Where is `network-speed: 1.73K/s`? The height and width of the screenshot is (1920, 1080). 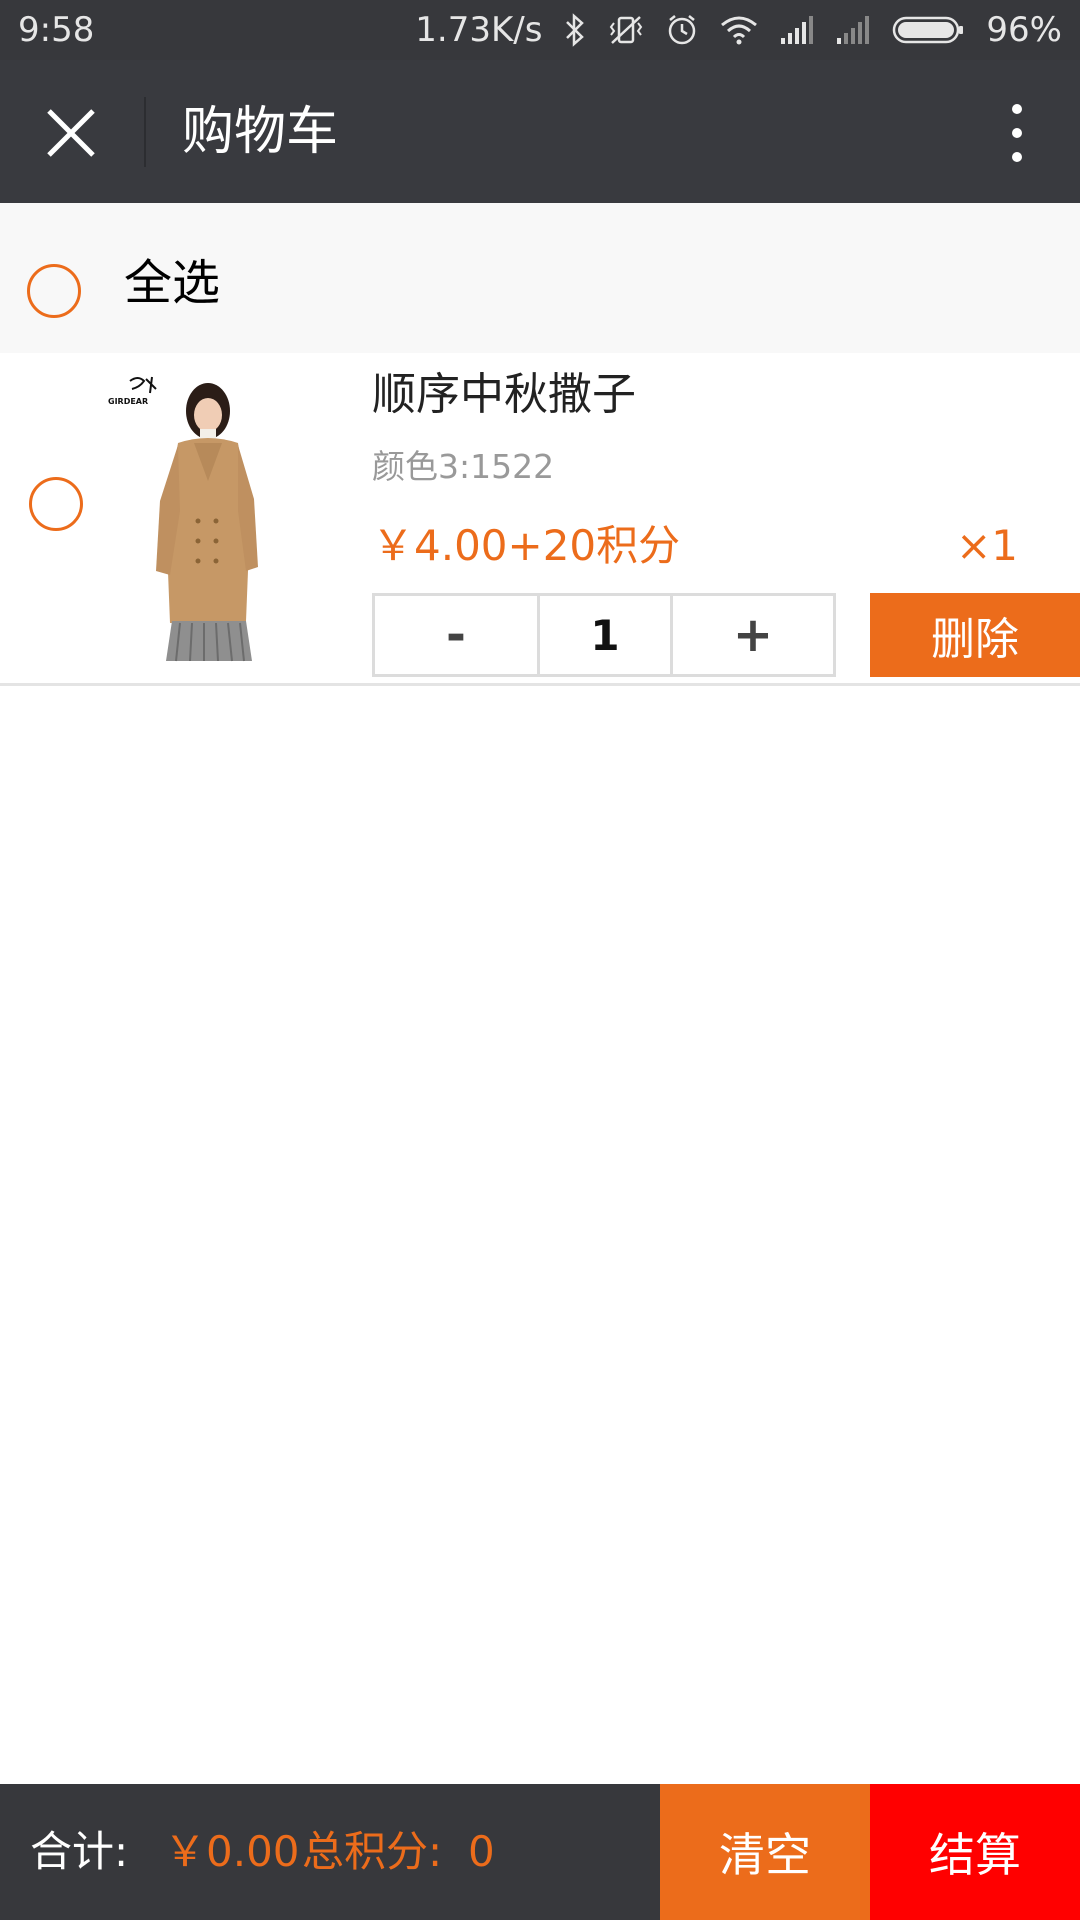
network-speed: 1.73K/s is located at coordinates (479, 30).